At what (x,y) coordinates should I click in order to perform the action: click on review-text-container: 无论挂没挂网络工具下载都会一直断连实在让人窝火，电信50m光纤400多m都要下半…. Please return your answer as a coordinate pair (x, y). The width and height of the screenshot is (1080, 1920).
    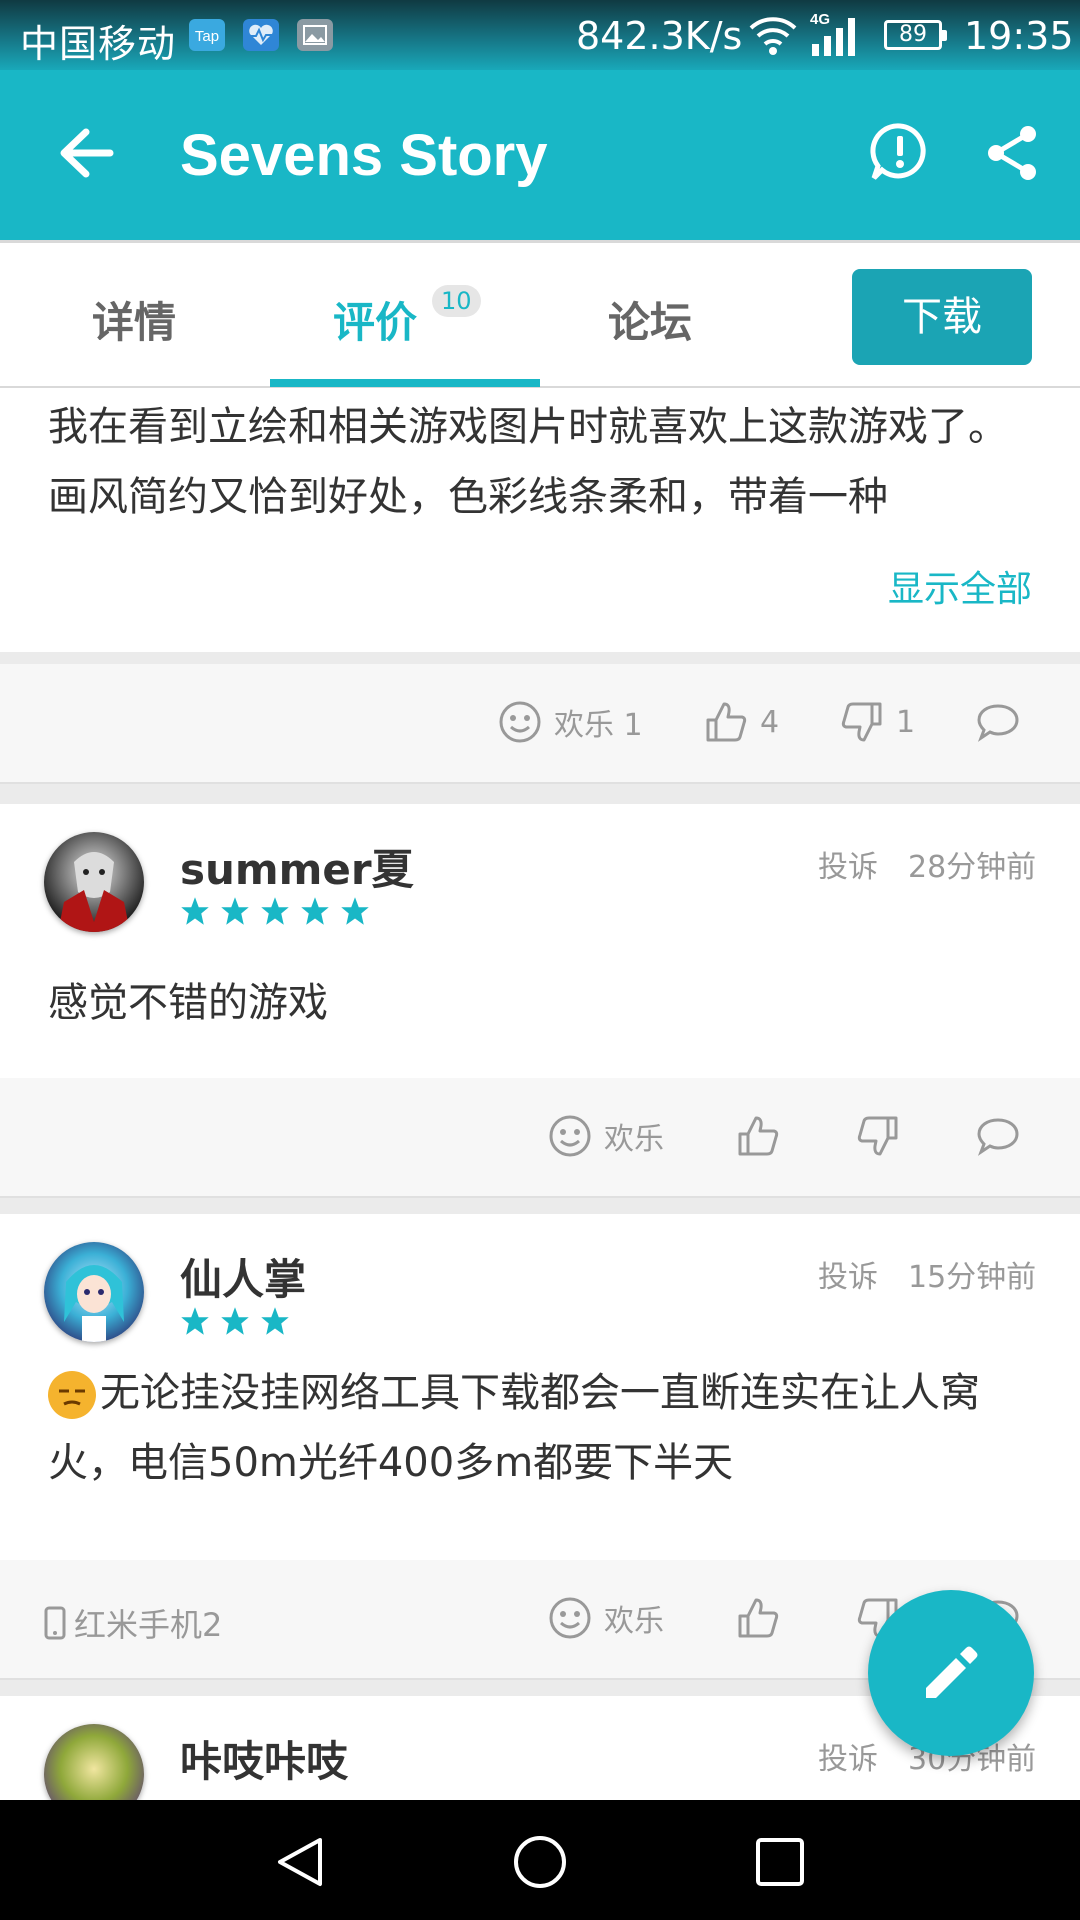
    Looking at the image, I should click on (543, 1428).